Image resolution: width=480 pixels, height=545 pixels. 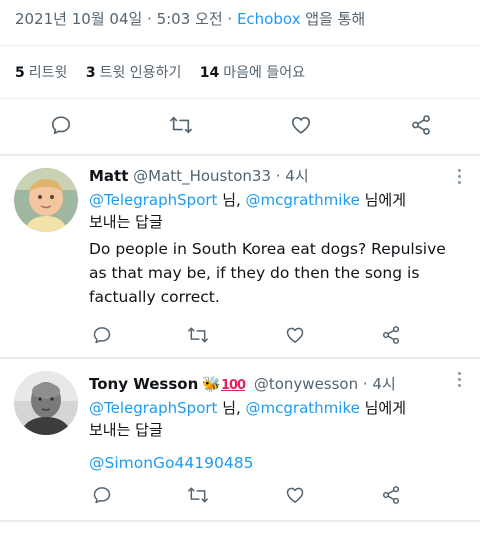 I want to click on tweet-meta: 2021년 10월 04일 · 5:03 오전 · Echobox 앱을 통해, so click(x=190, y=18).